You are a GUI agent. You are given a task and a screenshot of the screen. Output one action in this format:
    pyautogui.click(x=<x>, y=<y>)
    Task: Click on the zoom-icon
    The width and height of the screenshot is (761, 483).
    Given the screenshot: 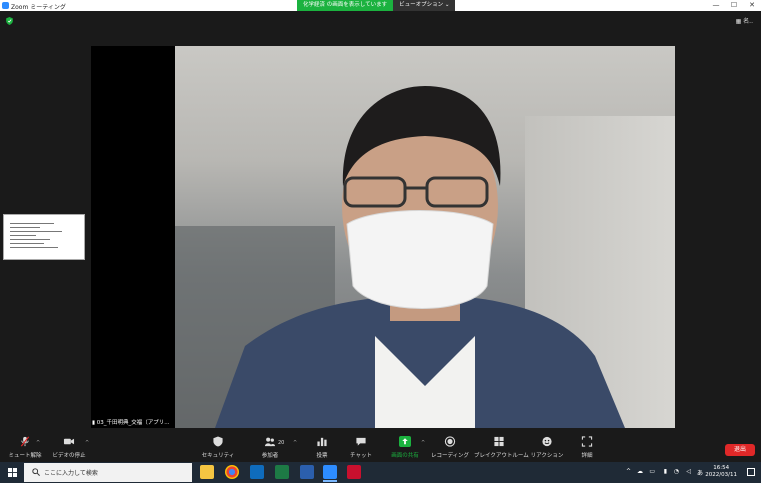 What is the action you would take?
    pyautogui.click(x=330, y=473)
    